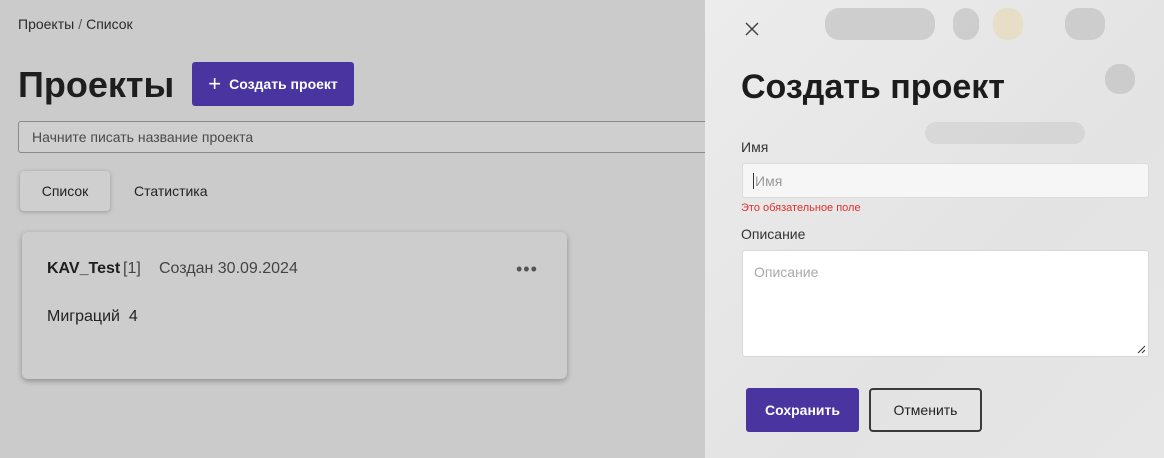 The image size is (1164, 458). What do you see at coordinates (1141, 349) in the screenshot?
I see `resize-handle-icon` at bounding box center [1141, 349].